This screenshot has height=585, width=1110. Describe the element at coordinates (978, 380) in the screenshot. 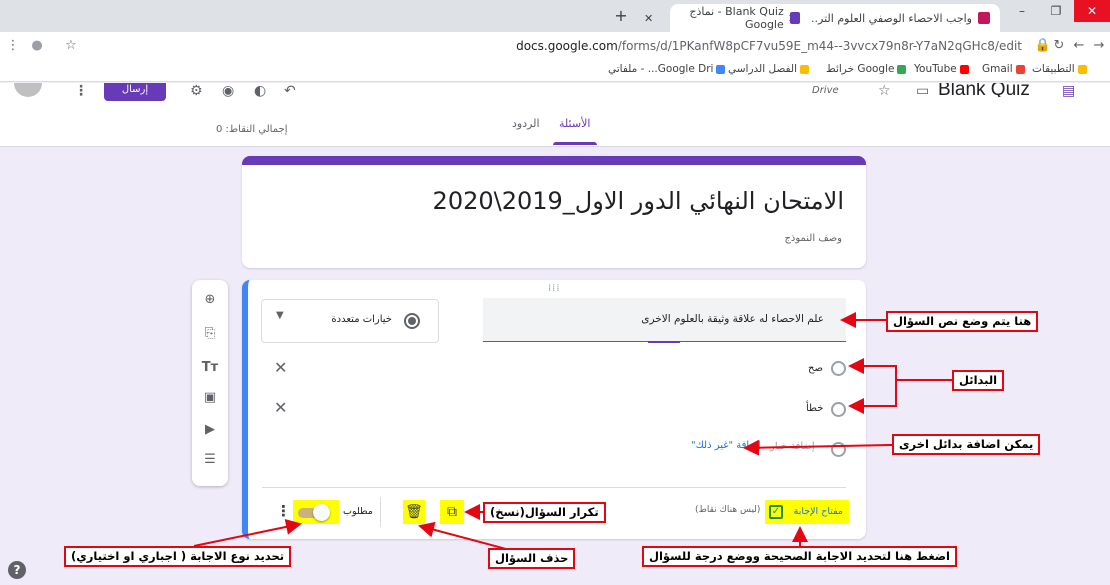

I see `annotation-options: البدائل` at that location.